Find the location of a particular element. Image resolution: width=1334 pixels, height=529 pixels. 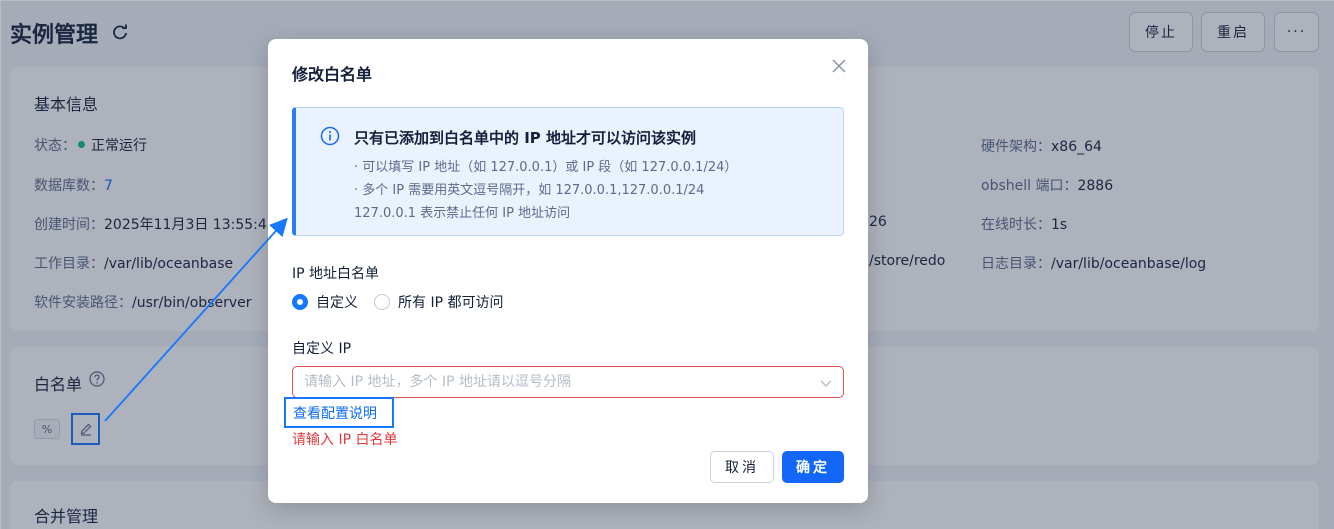

radio-custom-label: 自定义 is located at coordinates (337, 303).